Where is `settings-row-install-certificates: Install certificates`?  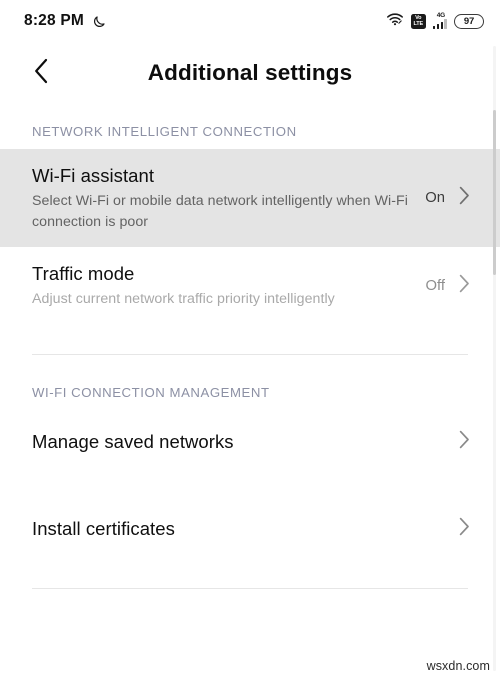 settings-row-install-certificates: Install certificates is located at coordinates (250, 528).